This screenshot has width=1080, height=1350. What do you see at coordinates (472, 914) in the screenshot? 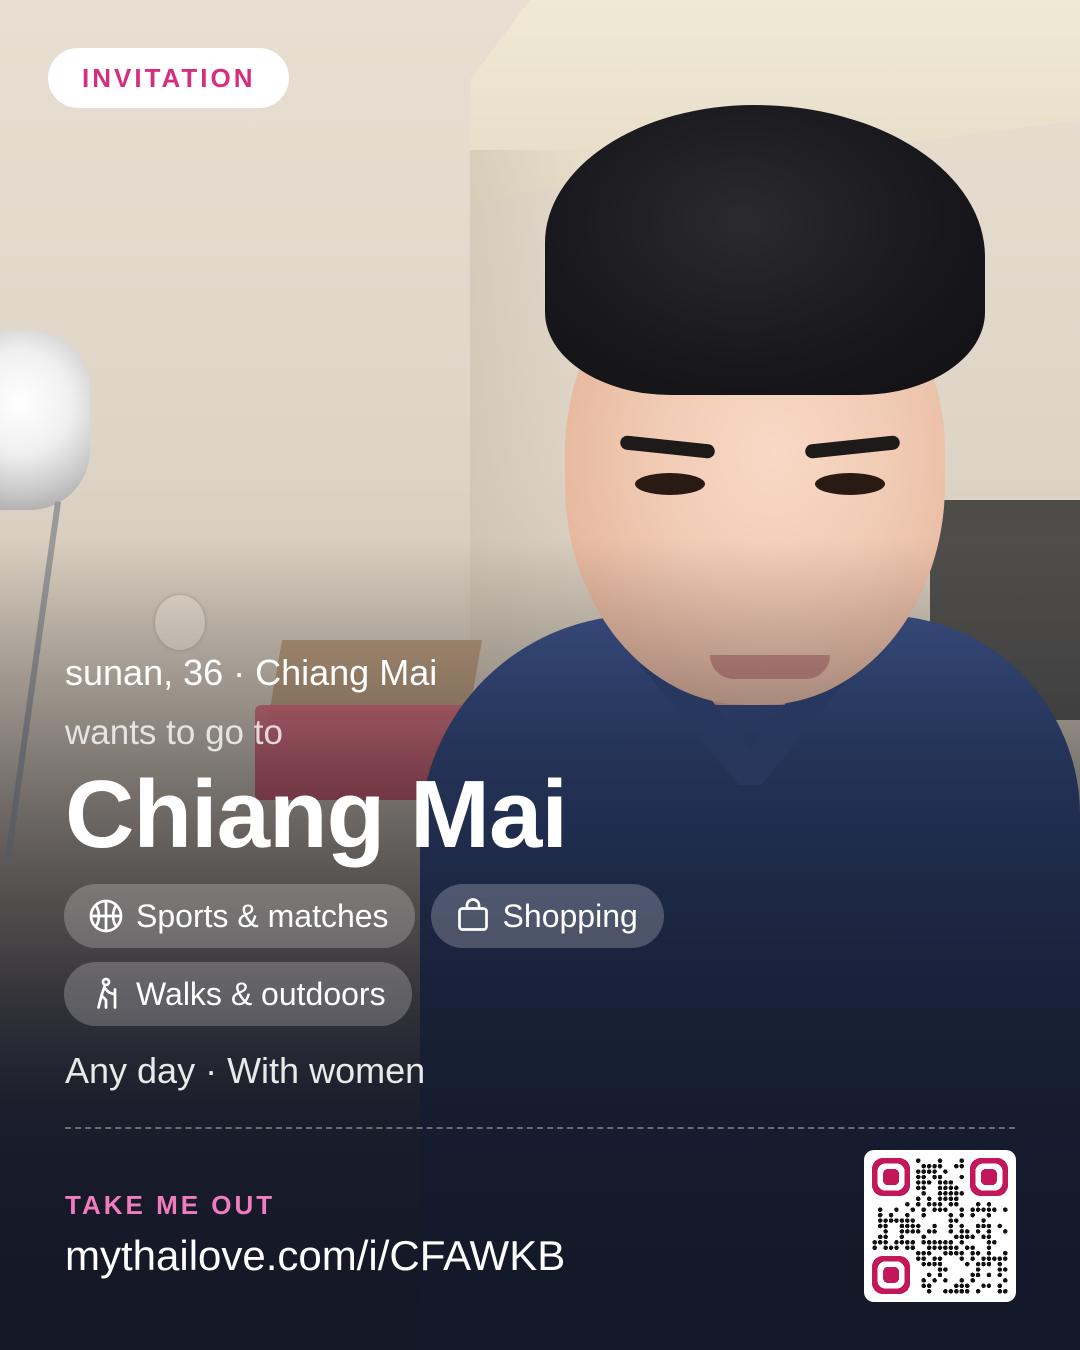
I see `shopping-bag-icon` at bounding box center [472, 914].